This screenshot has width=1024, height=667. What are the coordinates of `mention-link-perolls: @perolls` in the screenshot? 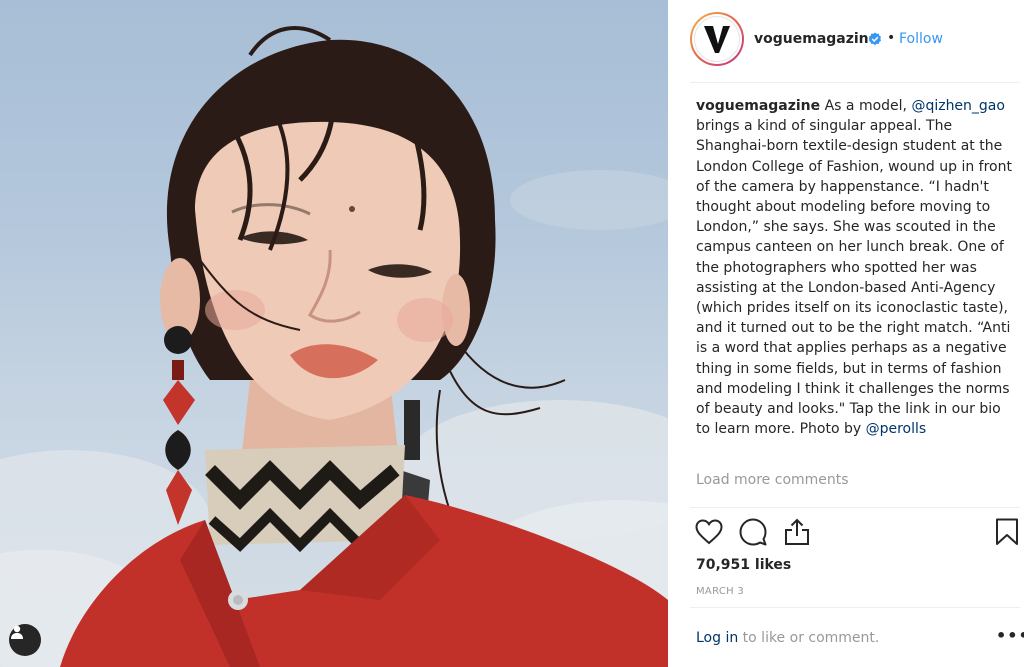 It's located at (896, 429).